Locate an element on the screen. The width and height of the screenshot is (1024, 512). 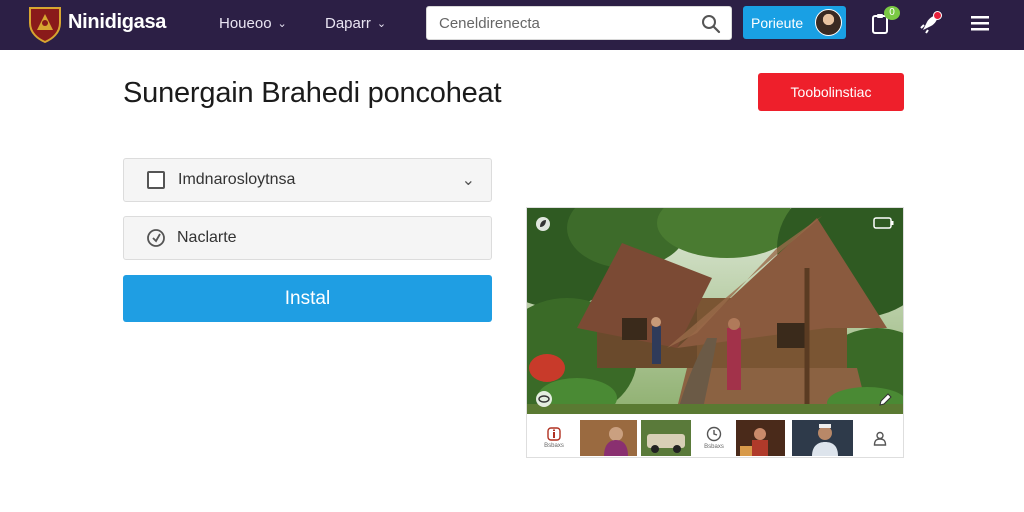
name-field-label: Naclarte is located at coordinates (207, 237).